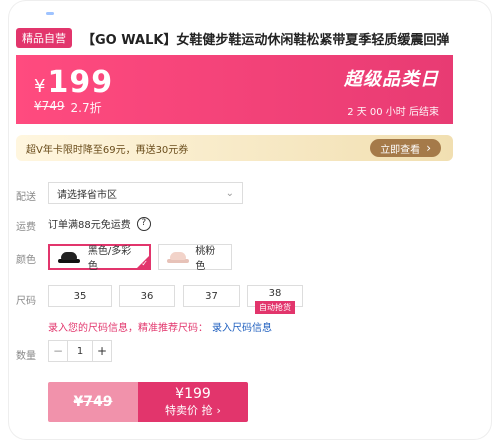 This screenshot has height=442, width=500. What do you see at coordinates (44, 38) in the screenshot?
I see `self-operated-tag: 精品自营` at bounding box center [44, 38].